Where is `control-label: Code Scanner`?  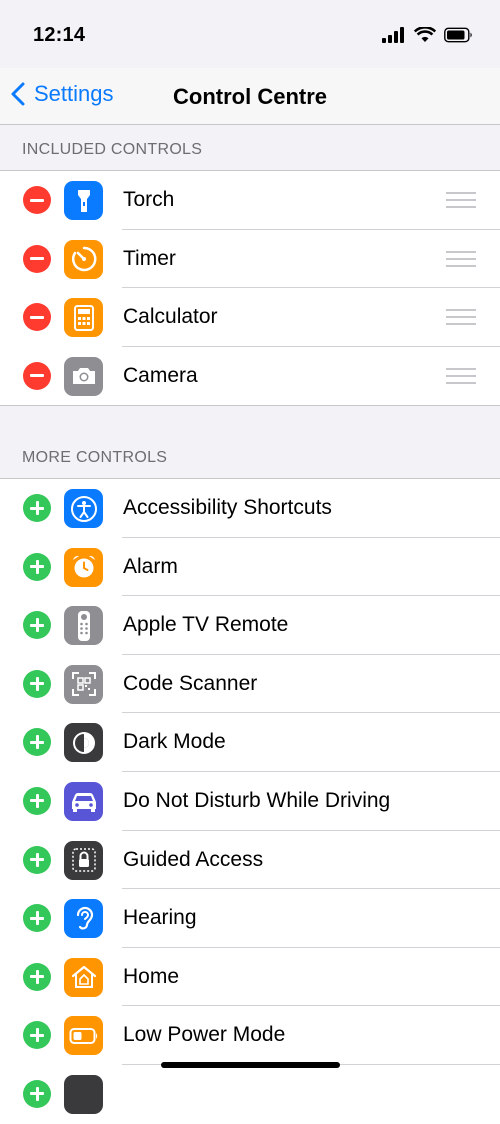 control-label: Code Scanner is located at coordinates (190, 683).